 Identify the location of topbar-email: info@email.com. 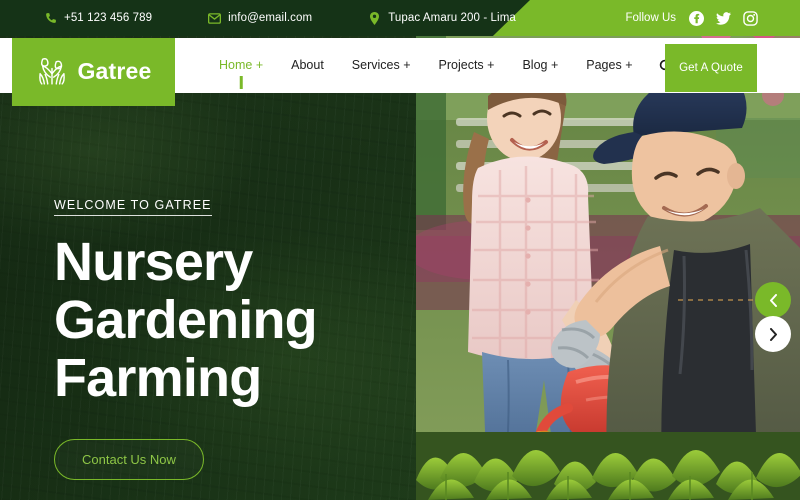
(260, 18).